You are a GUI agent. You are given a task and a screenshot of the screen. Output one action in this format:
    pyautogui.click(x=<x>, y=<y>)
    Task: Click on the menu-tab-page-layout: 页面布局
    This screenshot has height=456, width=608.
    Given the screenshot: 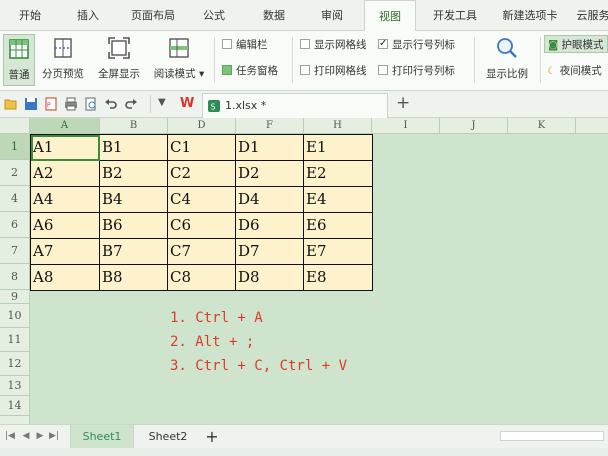 What is the action you would take?
    pyautogui.click(x=153, y=15)
    